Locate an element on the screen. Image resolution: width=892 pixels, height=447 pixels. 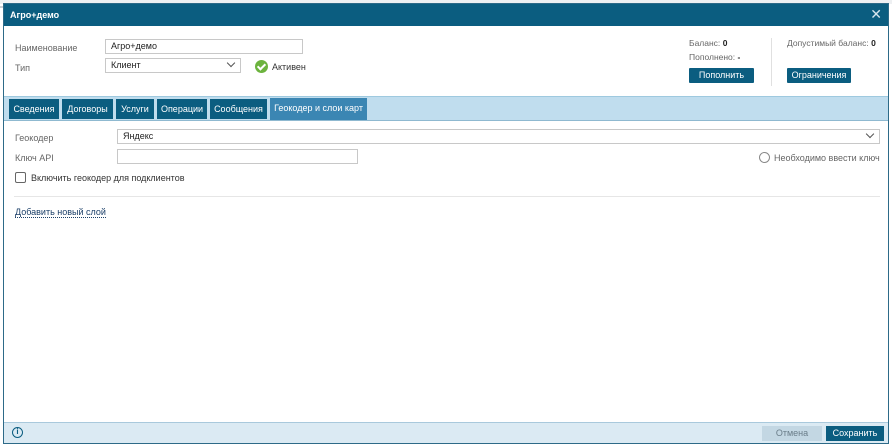
divider is located at coordinates (447, 196).